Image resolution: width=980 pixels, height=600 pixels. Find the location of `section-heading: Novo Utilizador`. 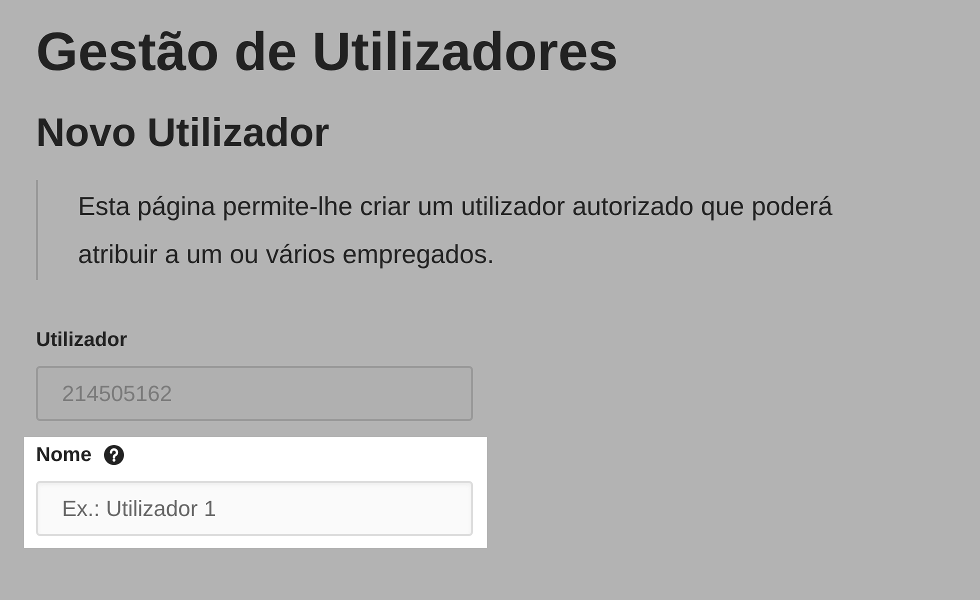

section-heading: Novo Utilizador is located at coordinates (183, 133).